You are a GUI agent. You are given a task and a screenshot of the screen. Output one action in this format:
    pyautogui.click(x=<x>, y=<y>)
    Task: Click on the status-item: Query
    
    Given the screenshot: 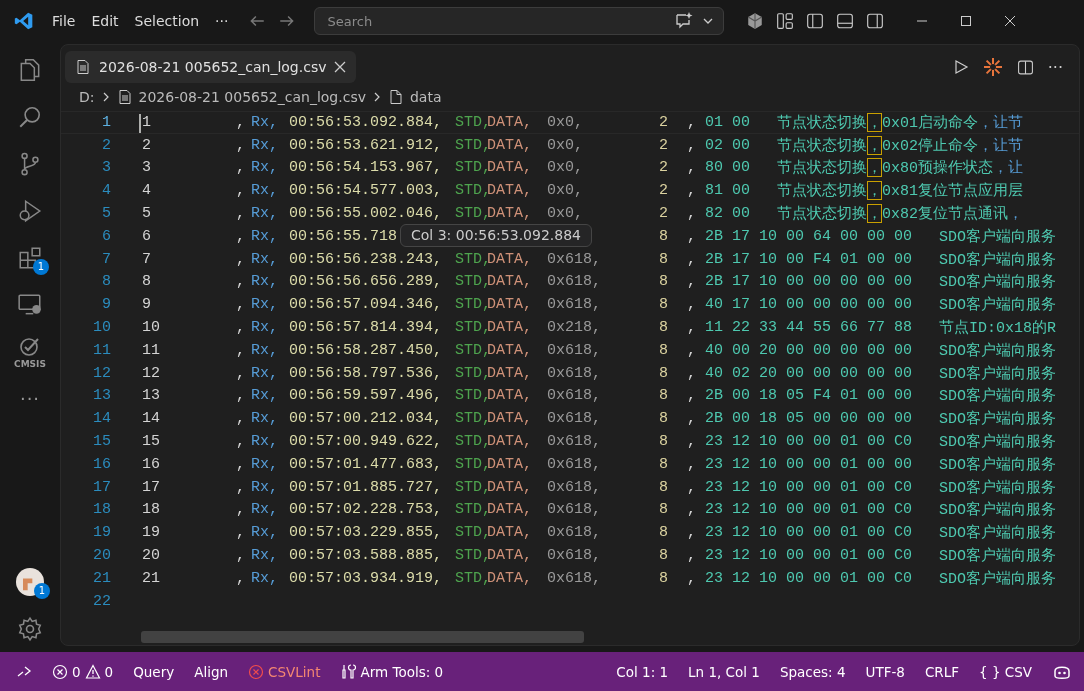 What is the action you would take?
    pyautogui.click(x=154, y=671)
    